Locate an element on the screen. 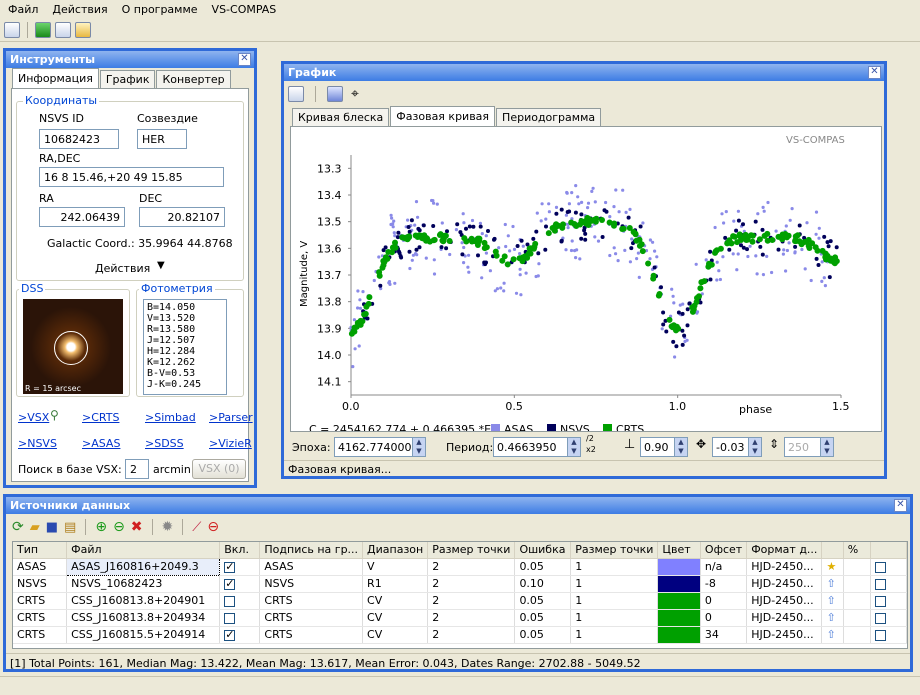  table-cell: ★ is located at coordinates (832, 567).